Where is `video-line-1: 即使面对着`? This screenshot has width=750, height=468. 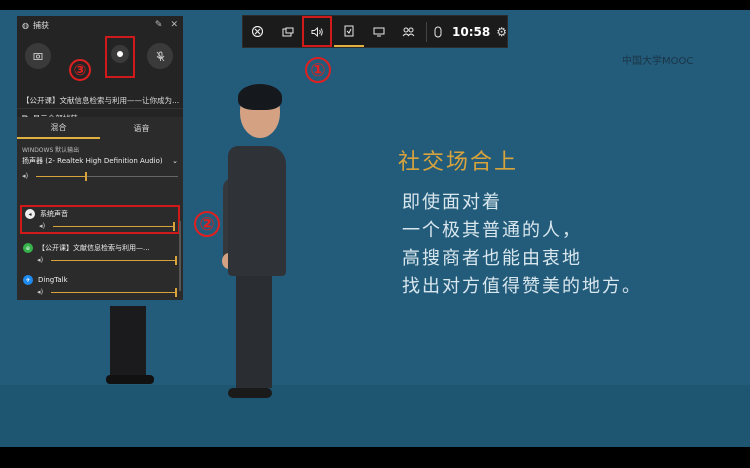
video-line-1: 即使面对着 is located at coordinates (452, 202).